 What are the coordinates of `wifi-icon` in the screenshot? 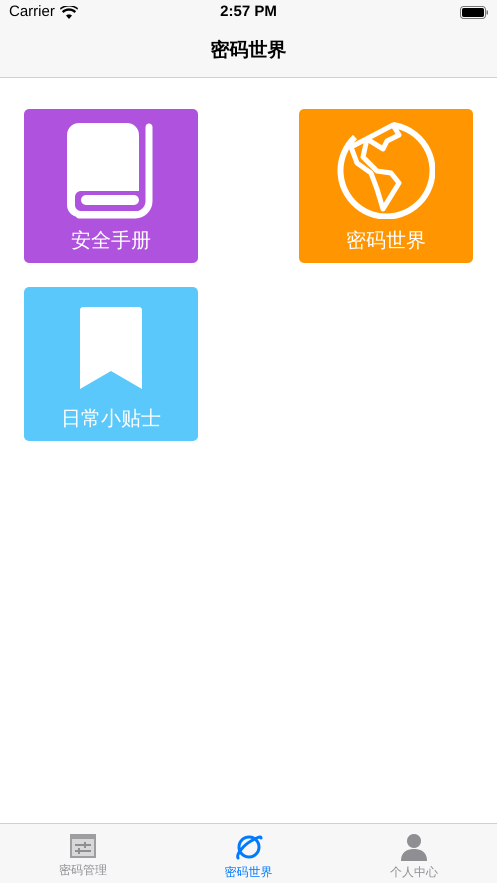 It's located at (69, 12).